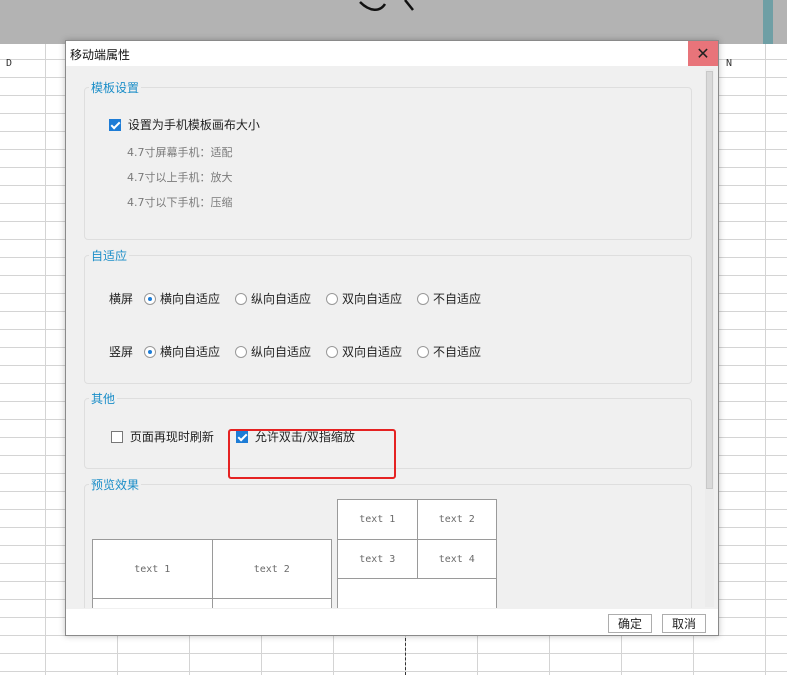 The width and height of the screenshot is (787, 675). What do you see at coordinates (117, 436) in the screenshot?
I see `refresh-checkbox` at bounding box center [117, 436].